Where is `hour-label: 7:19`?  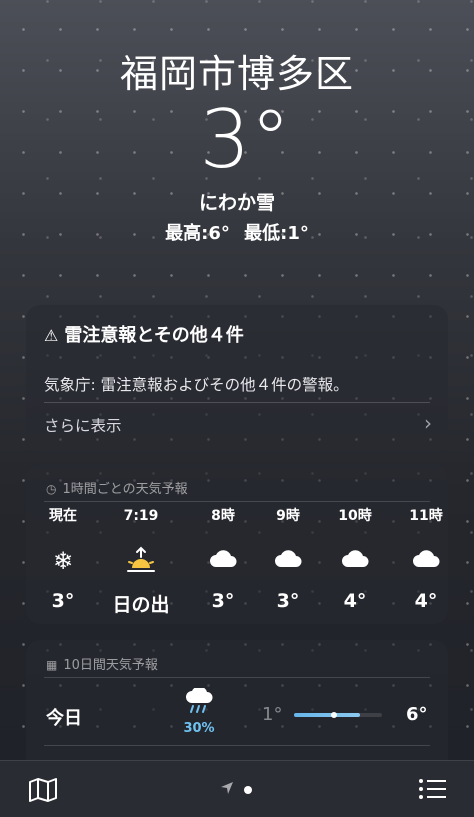 hour-label: 7:19 is located at coordinates (141, 516).